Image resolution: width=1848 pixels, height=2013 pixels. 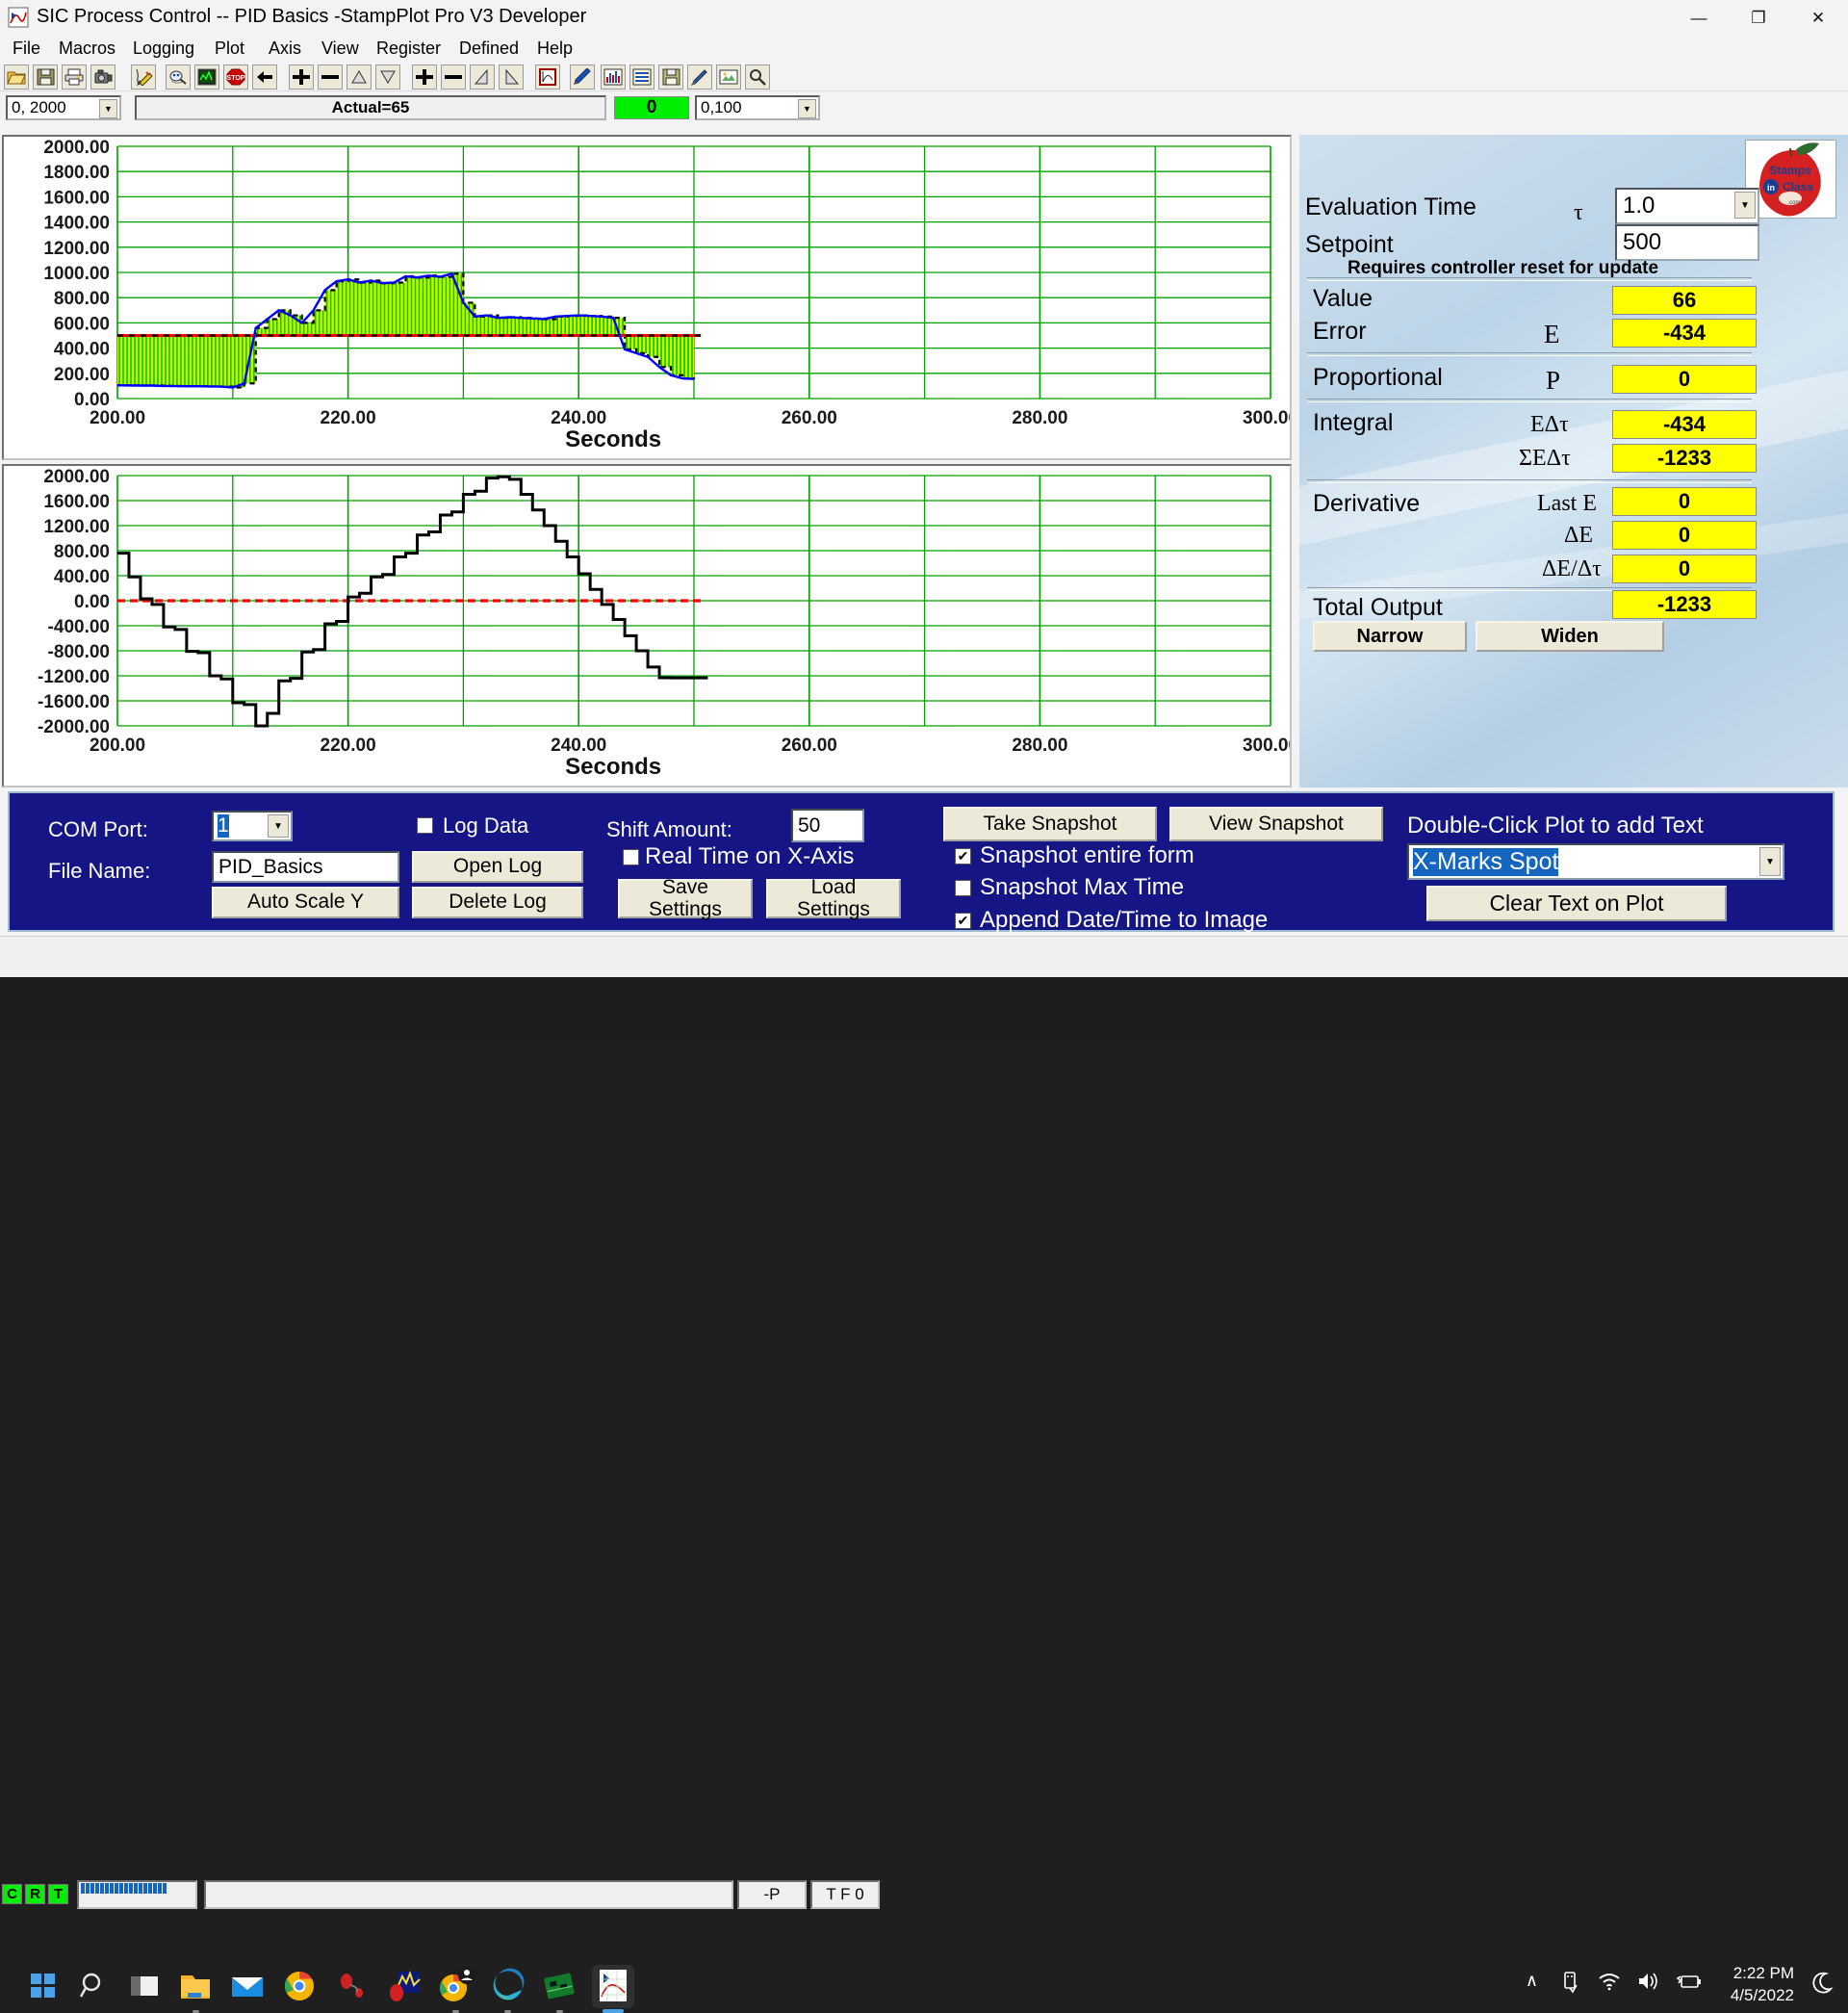 I want to click on marker-pen-button, so click(x=143, y=77).